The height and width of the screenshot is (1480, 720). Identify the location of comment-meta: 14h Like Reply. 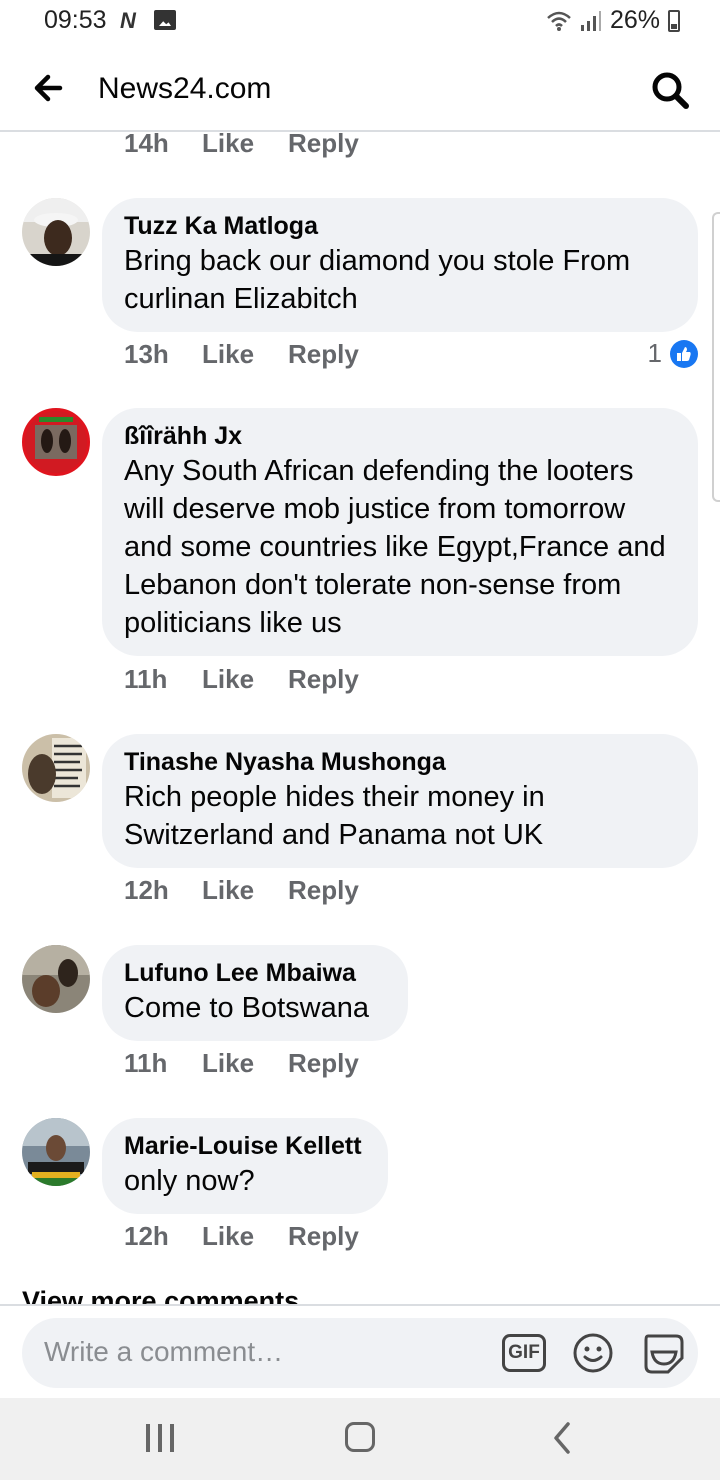
(241, 145).